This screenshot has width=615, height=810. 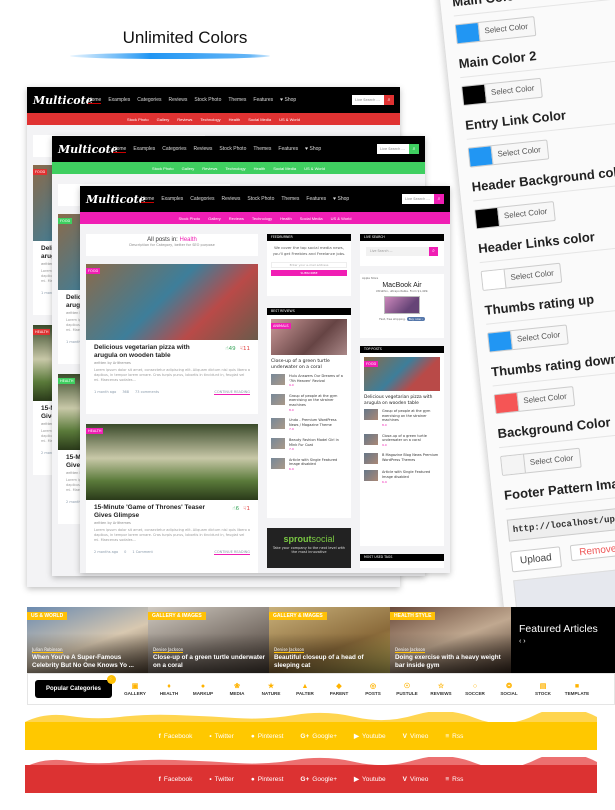 I want to click on popular-category-item: ◆ PARENT, so click(x=339, y=689).